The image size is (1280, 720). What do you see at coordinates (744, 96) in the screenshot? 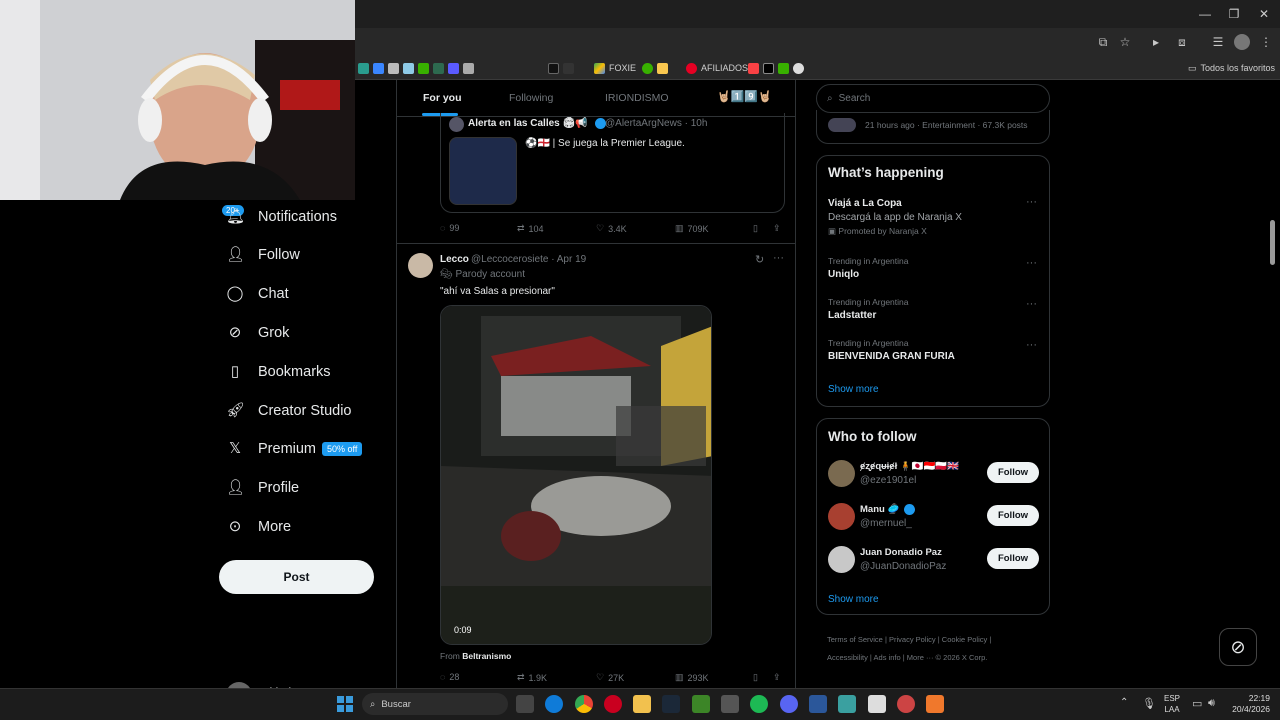
I see `tab-custom: 🤘🏼1️⃣9️⃣🤘🏼` at bounding box center [744, 96].